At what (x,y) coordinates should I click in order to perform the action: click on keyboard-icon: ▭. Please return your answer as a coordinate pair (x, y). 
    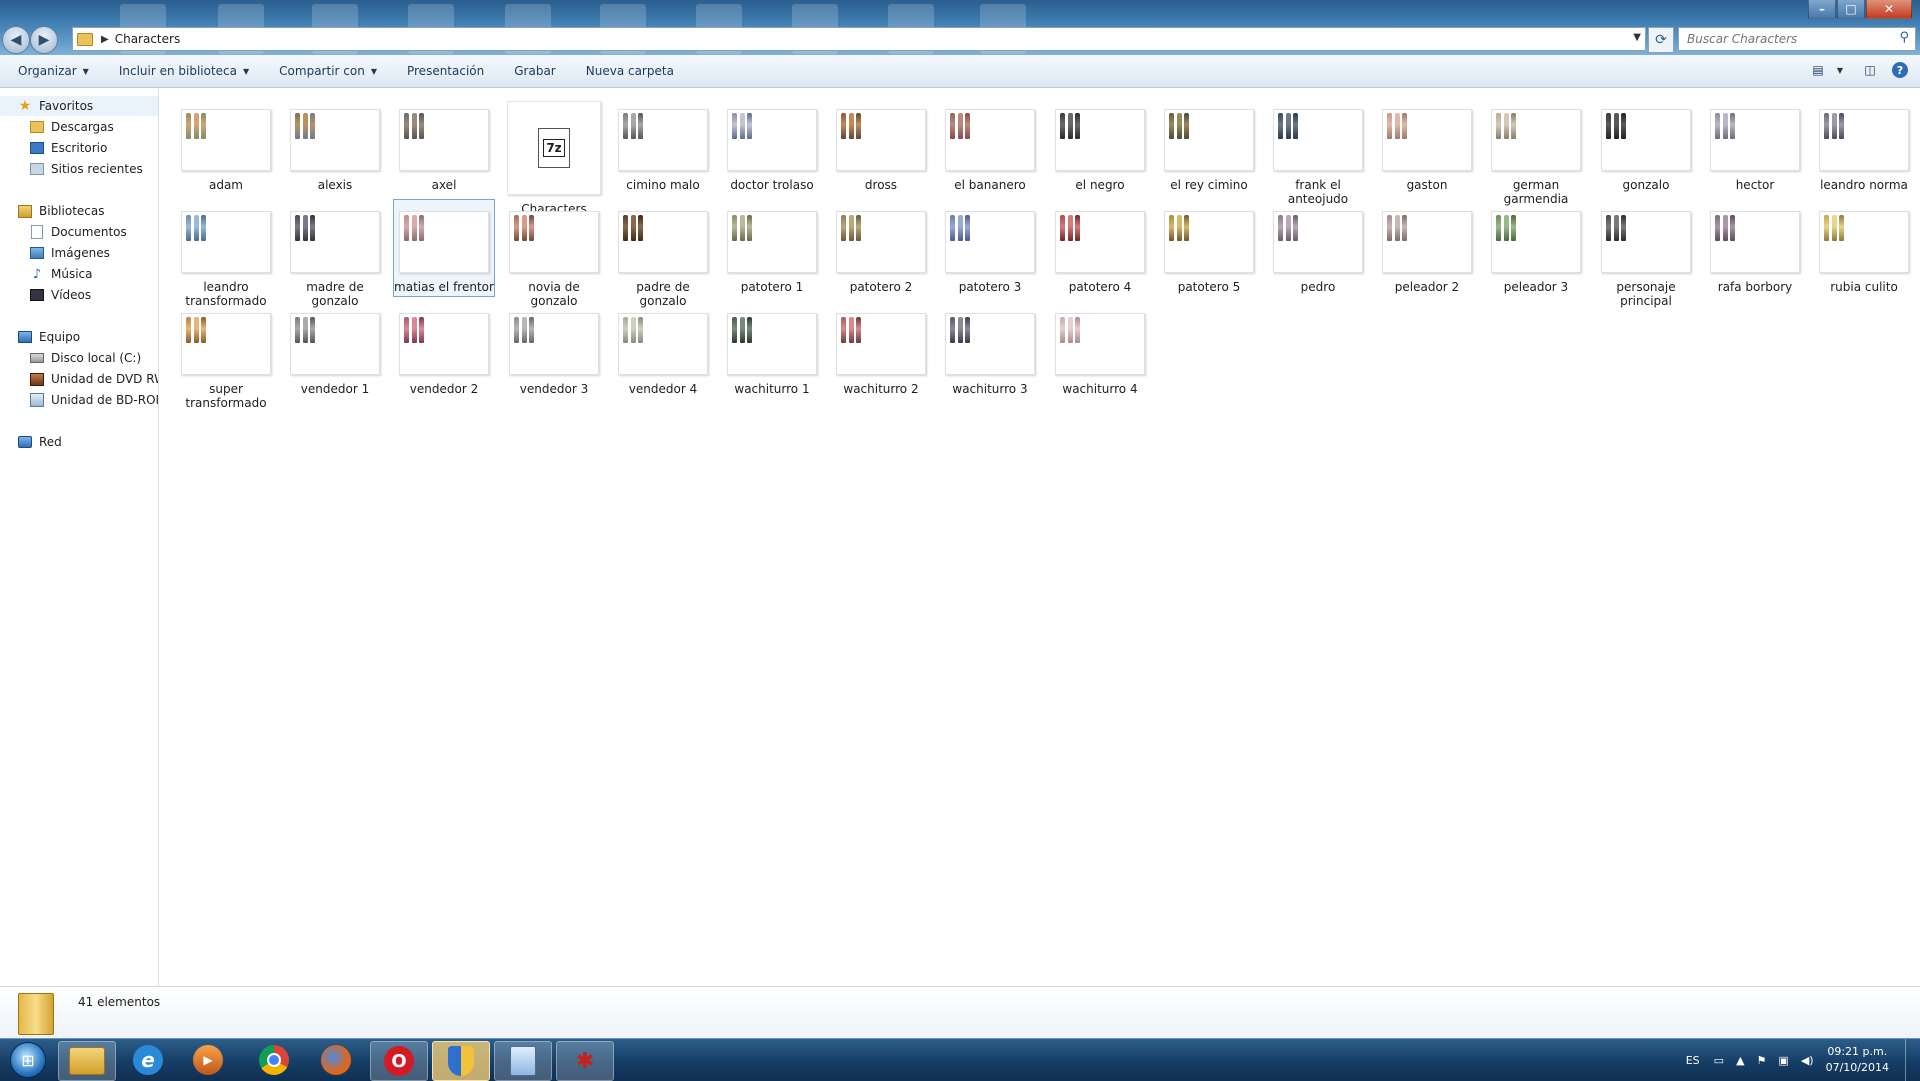
    Looking at the image, I should click on (1719, 1060).